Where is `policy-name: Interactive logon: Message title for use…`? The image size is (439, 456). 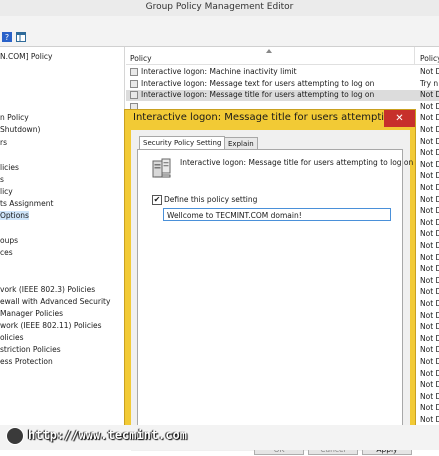 policy-name: Interactive logon: Message title for use… is located at coordinates (297, 162).